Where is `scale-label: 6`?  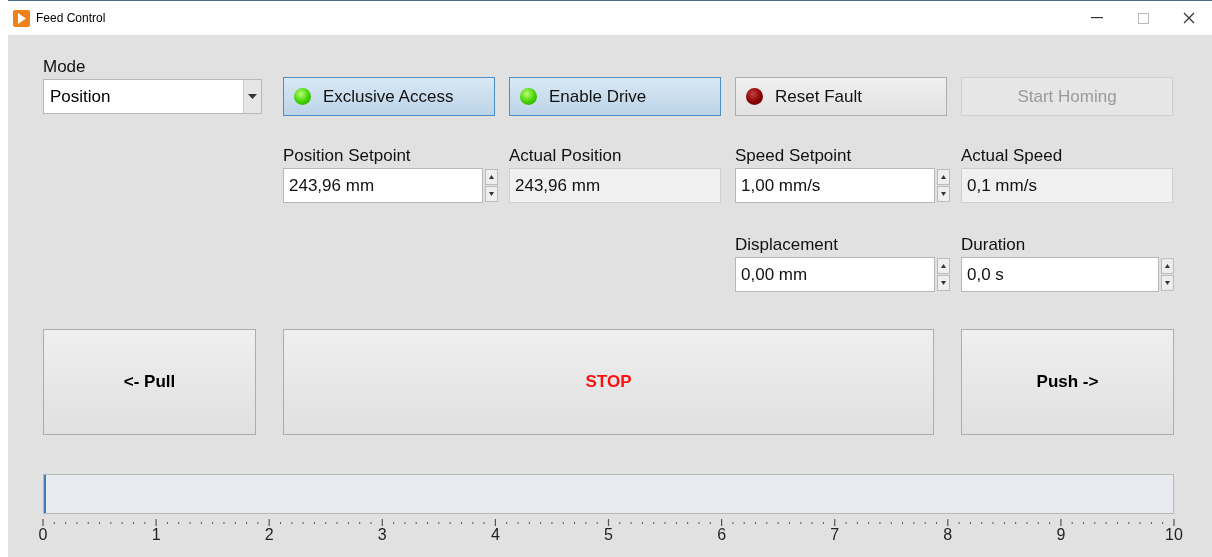
scale-label: 6 is located at coordinates (722, 535).